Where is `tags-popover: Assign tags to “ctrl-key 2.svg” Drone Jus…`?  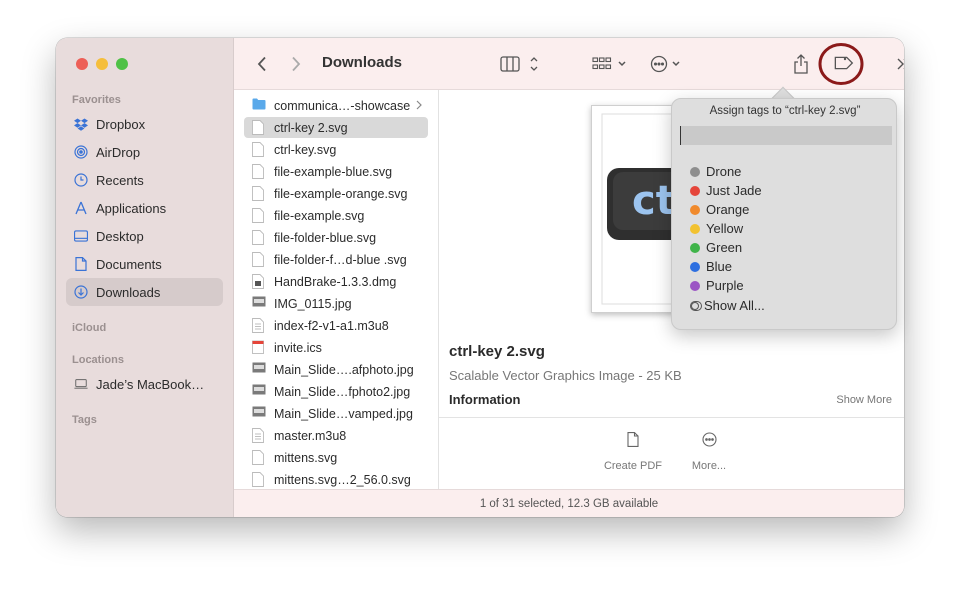
tags-popover: Assign tags to “ctrl-key 2.svg” Drone Jus… is located at coordinates (784, 214).